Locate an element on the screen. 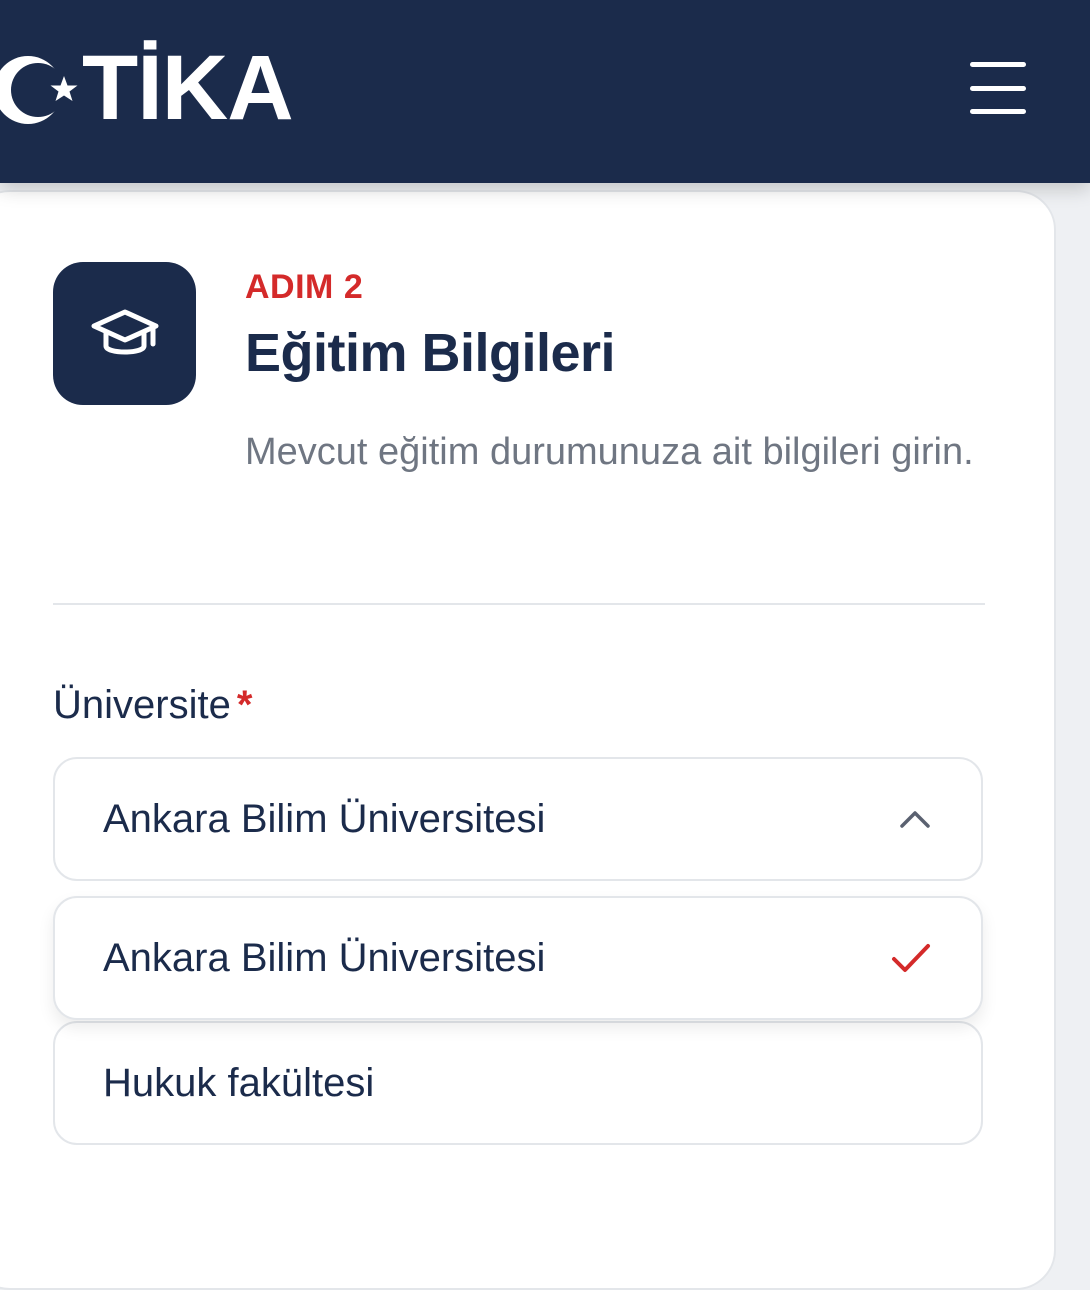 Image resolution: width=1090 pixels, height=1290 pixels. university-option-hukuk-fakultesi: Hukuk fakültesi is located at coordinates (518, 1083).